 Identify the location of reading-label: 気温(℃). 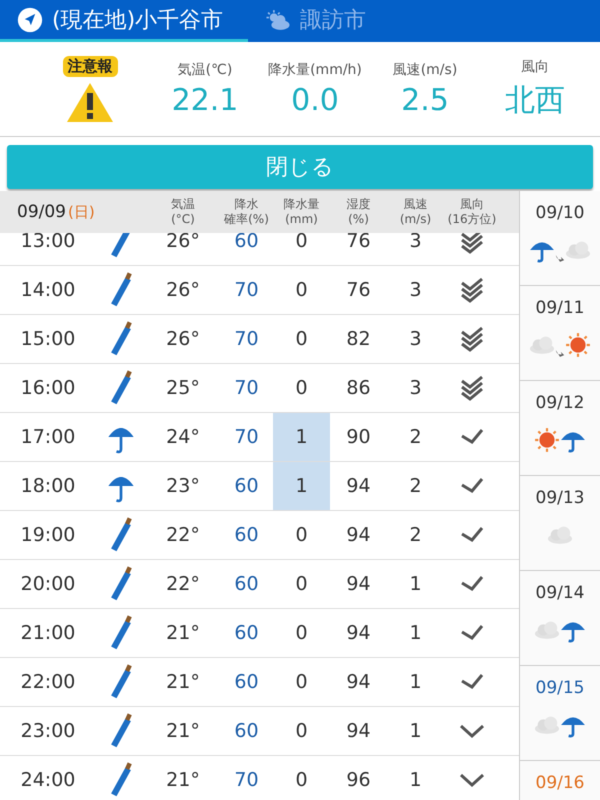
(205, 69).